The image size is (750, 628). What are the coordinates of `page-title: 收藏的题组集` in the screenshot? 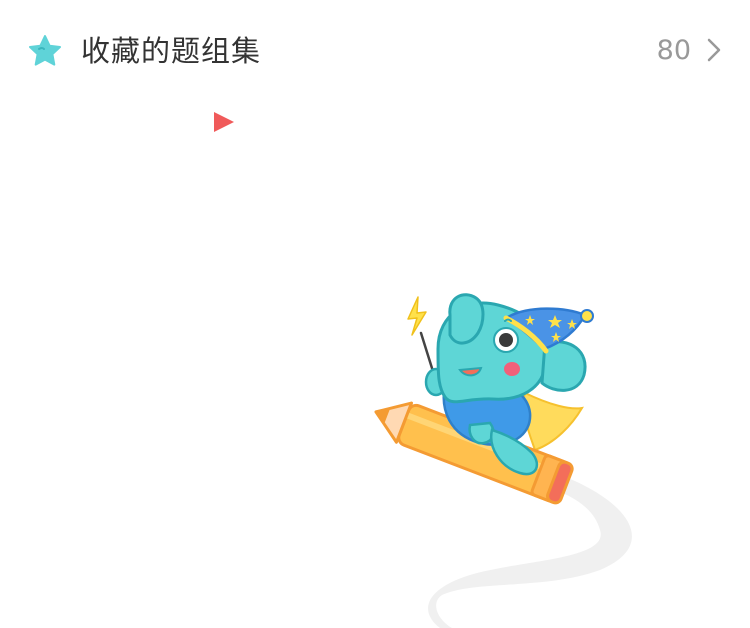 It's located at (171, 51).